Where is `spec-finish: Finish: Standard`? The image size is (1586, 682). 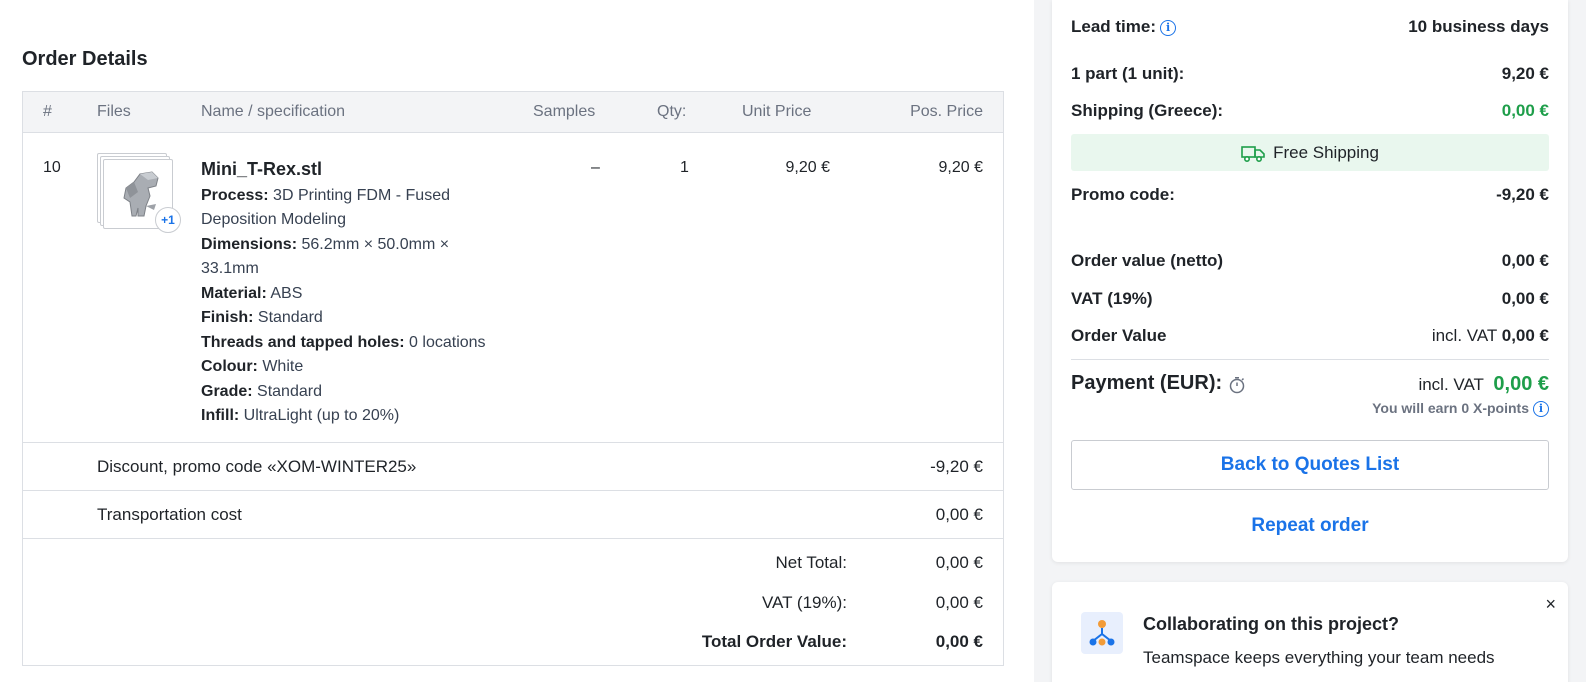 spec-finish: Finish: Standard is located at coordinates (262, 317).